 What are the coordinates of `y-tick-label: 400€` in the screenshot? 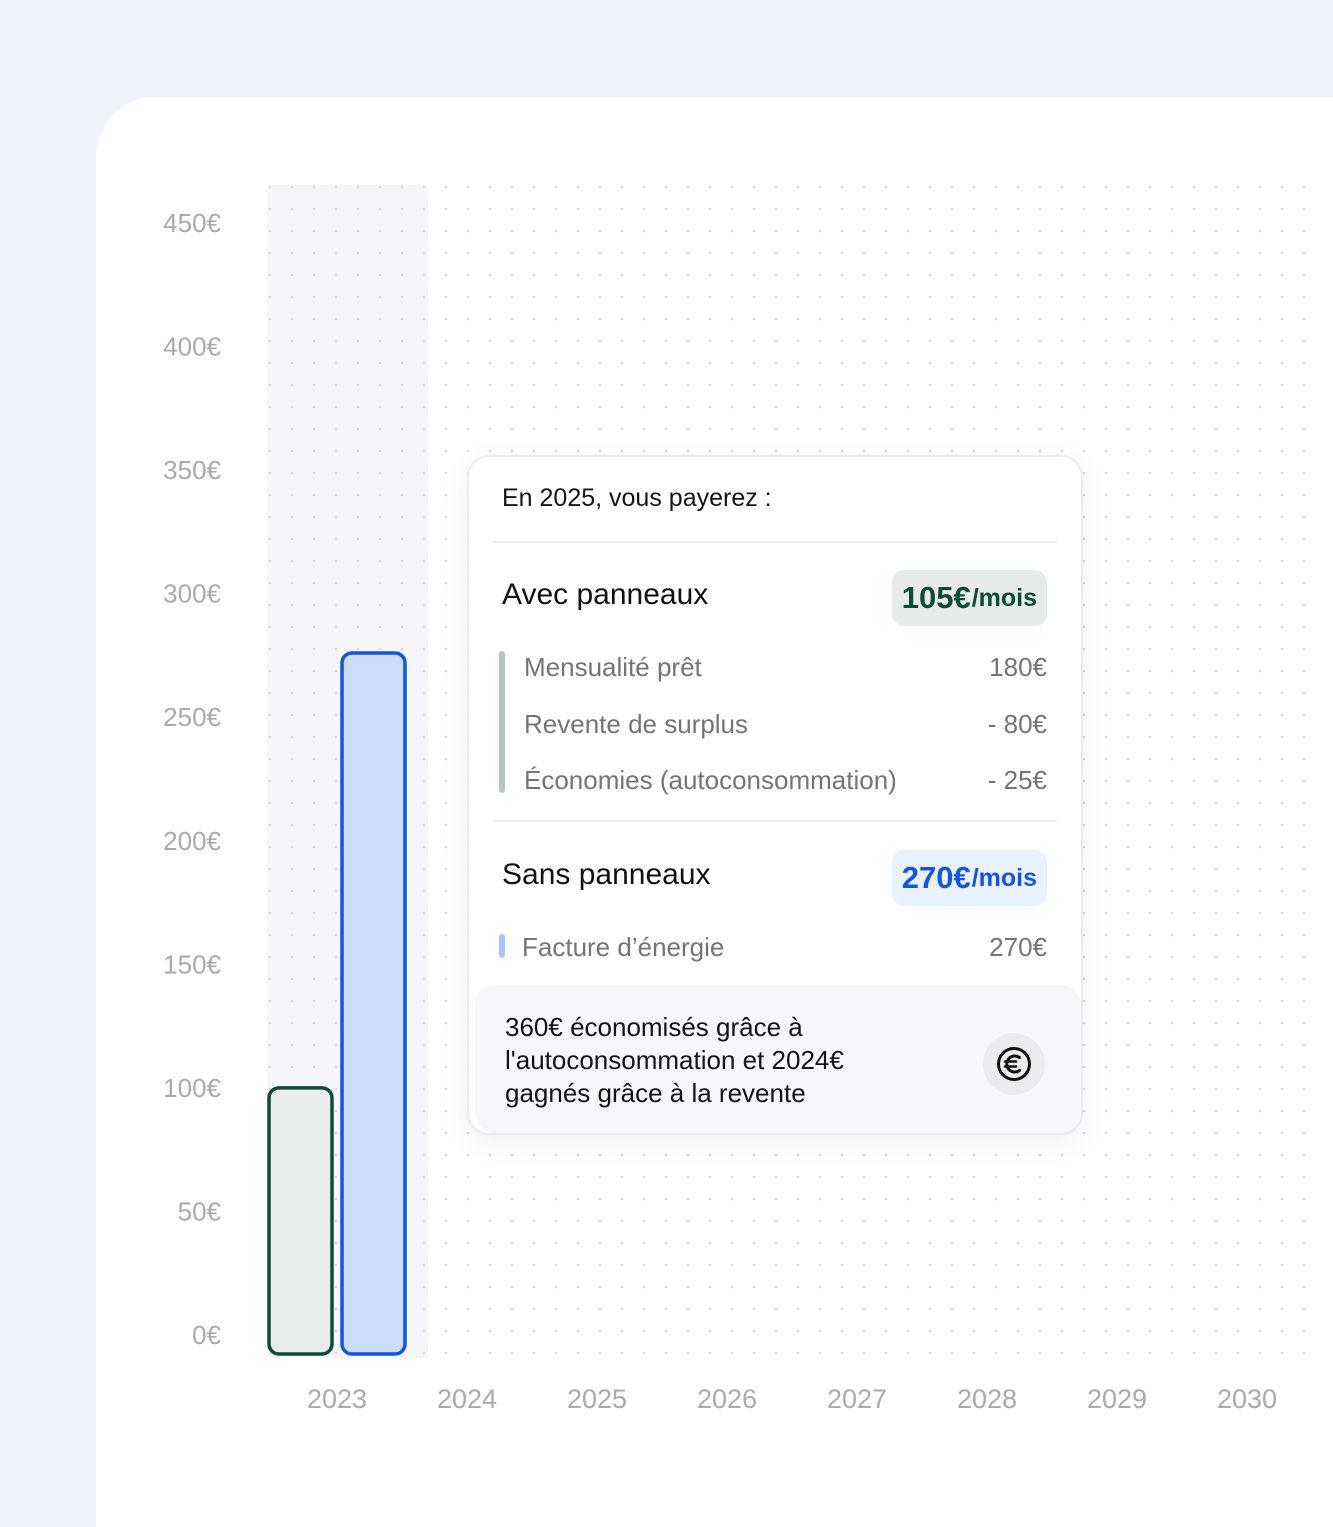 It's located at (192, 347).